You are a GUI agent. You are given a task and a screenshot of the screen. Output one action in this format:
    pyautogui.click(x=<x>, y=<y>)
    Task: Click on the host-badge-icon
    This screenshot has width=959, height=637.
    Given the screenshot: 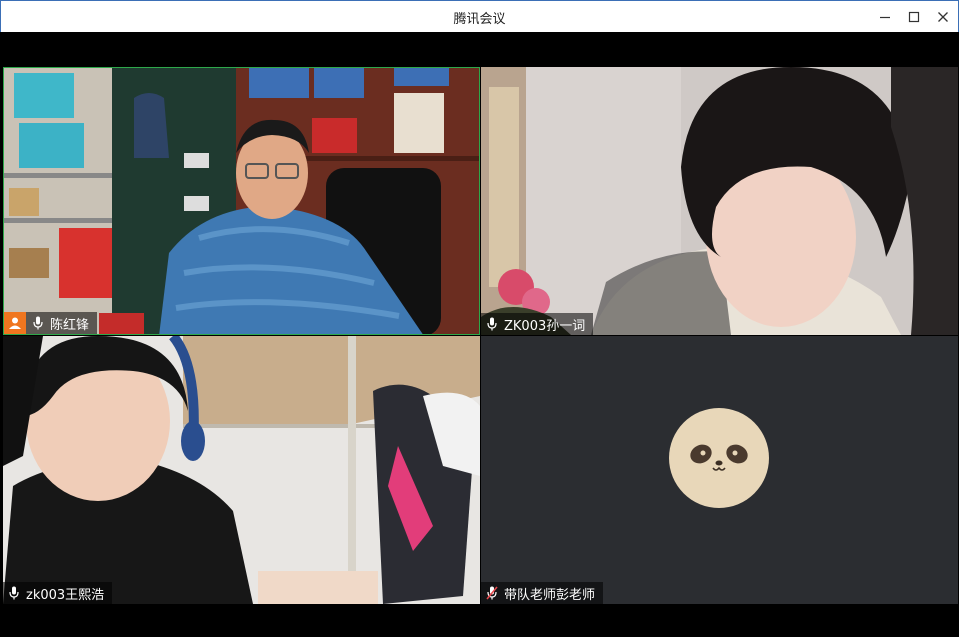 What is the action you would take?
    pyautogui.click(x=15, y=323)
    